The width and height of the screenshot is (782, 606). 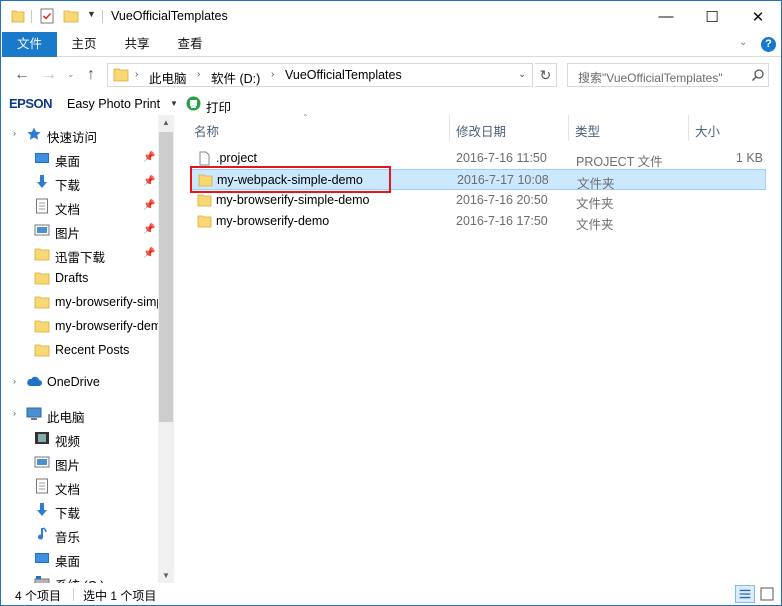 What do you see at coordinates (174, 103) in the screenshot?
I see `dropdown-arrow-icon: ▼` at bounding box center [174, 103].